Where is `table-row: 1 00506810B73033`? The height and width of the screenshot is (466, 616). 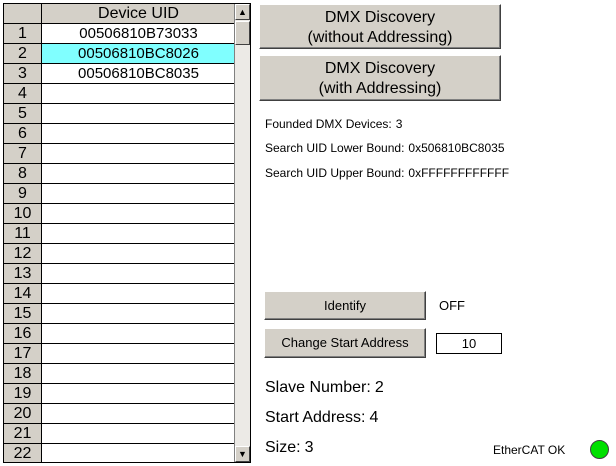 table-row: 1 00506810B73033 is located at coordinates (119, 34).